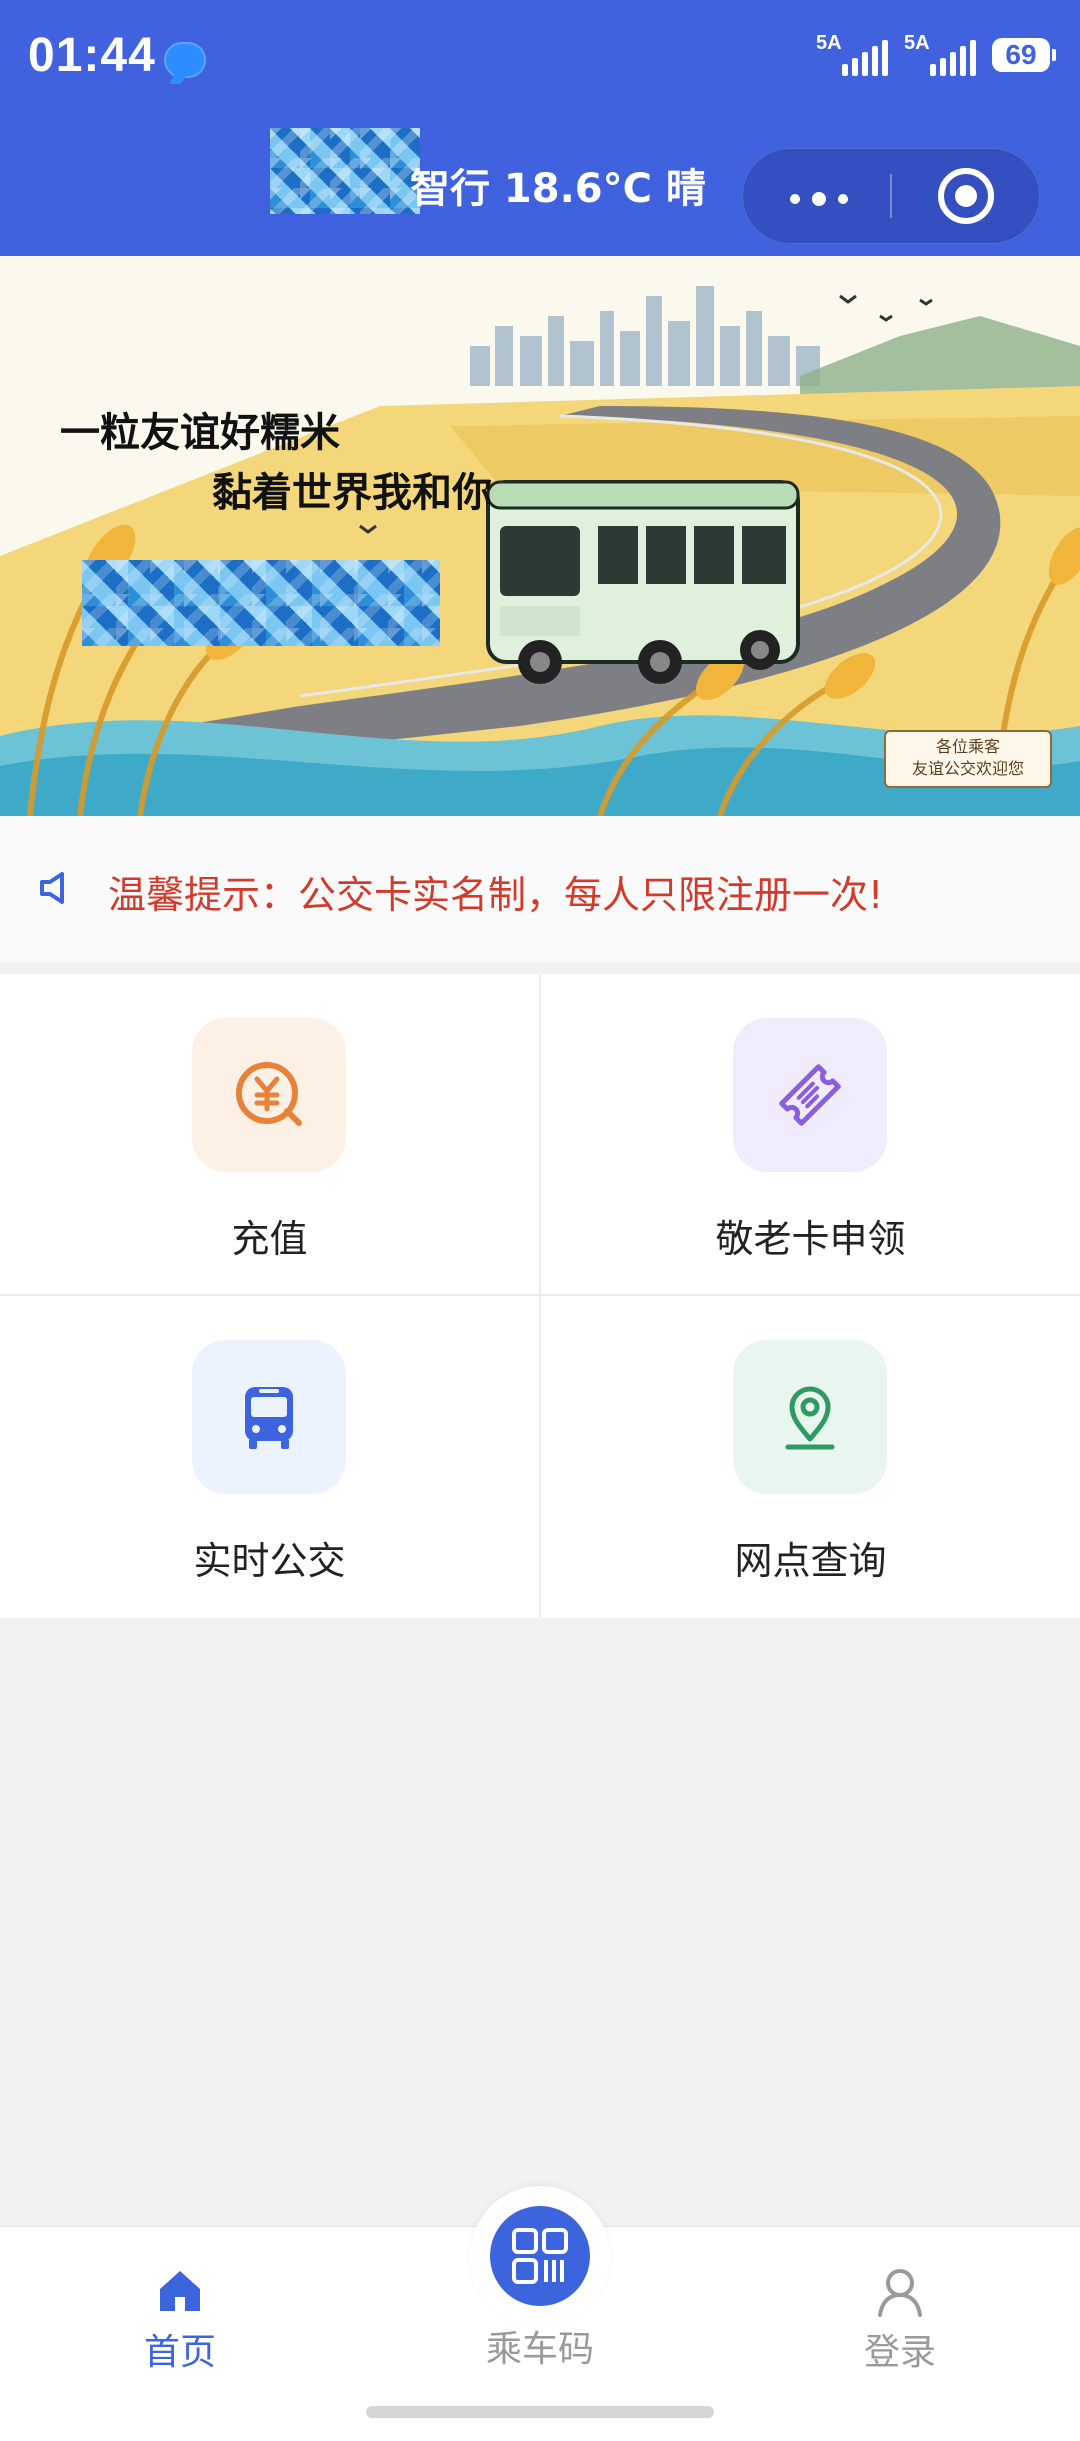  I want to click on notice-bar: 温馨提示：公交卡实名制，每人只限注册一次!, so click(540, 889).